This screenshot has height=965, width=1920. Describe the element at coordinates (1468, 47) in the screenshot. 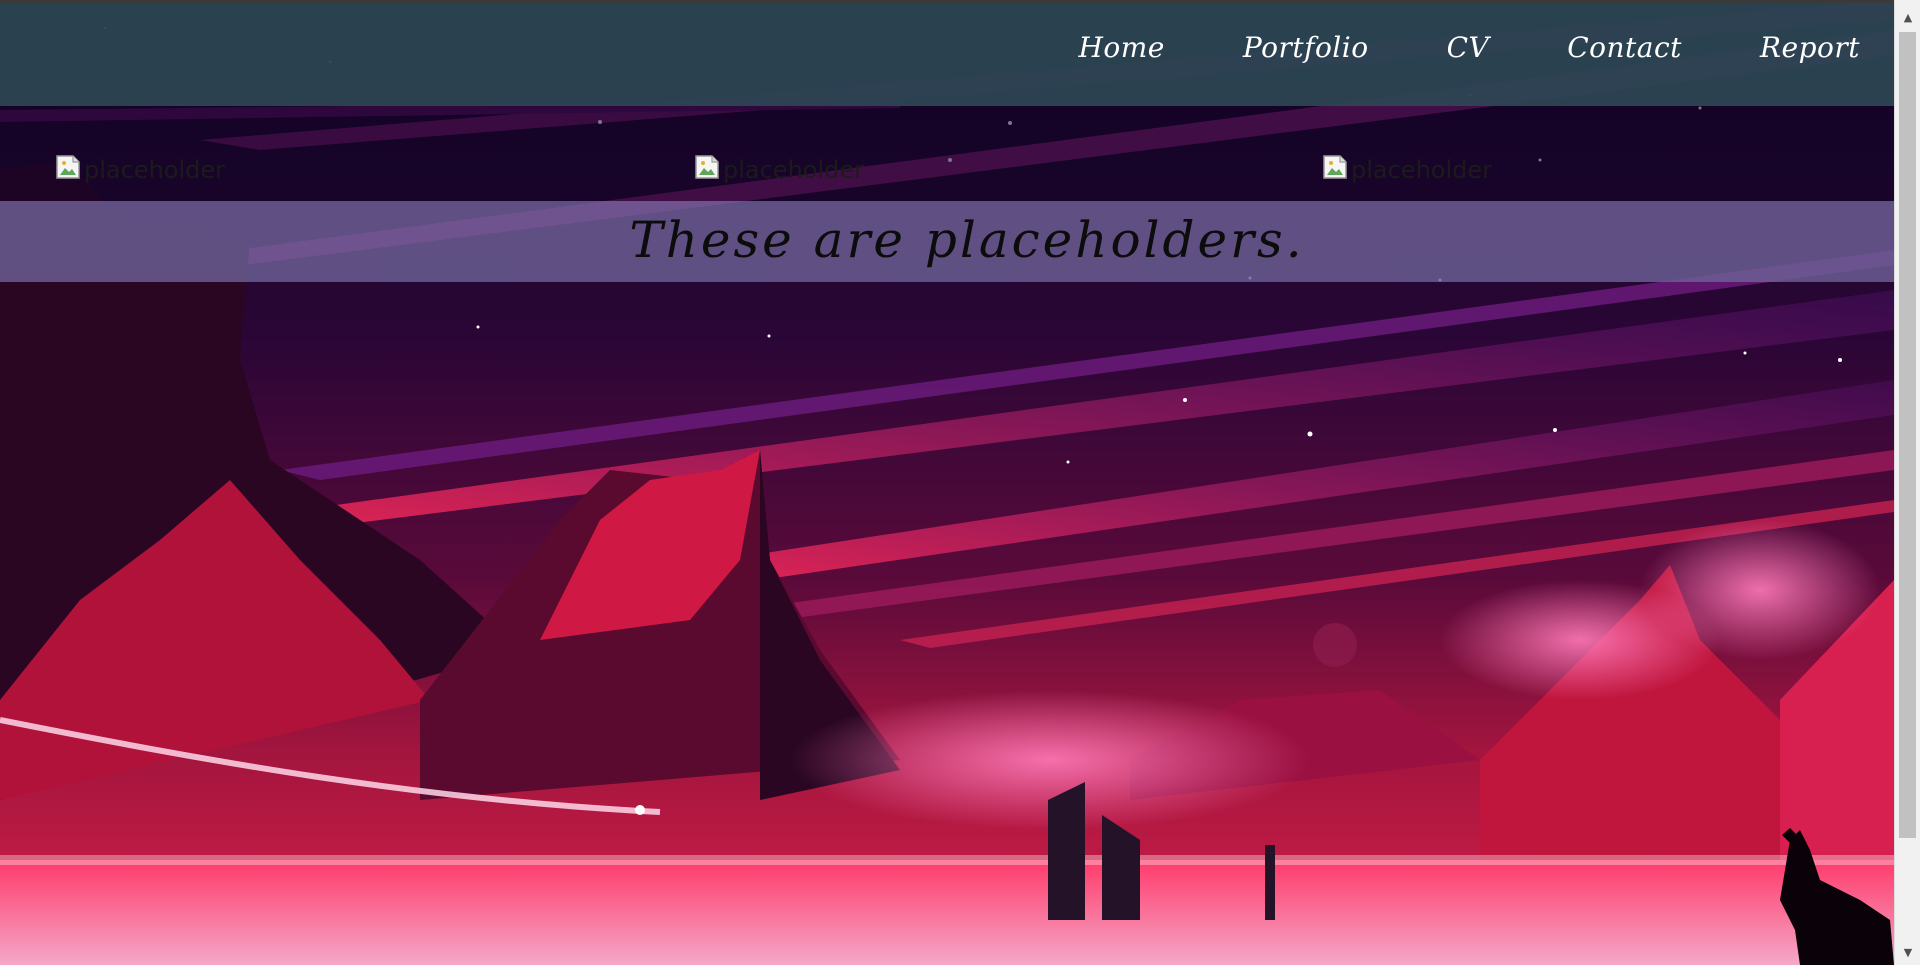

I see `nav-link-cv: CV` at that location.